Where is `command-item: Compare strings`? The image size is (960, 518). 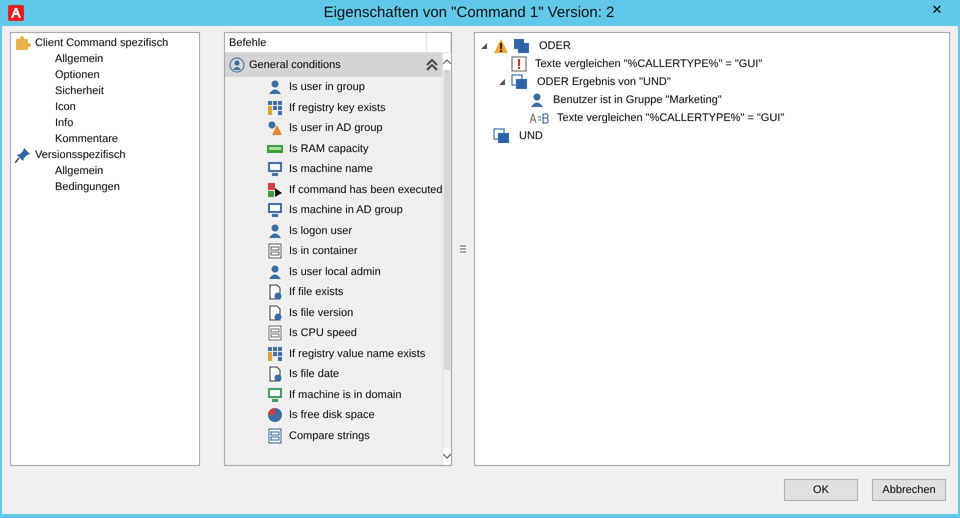 command-item: Compare strings is located at coordinates (333, 436).